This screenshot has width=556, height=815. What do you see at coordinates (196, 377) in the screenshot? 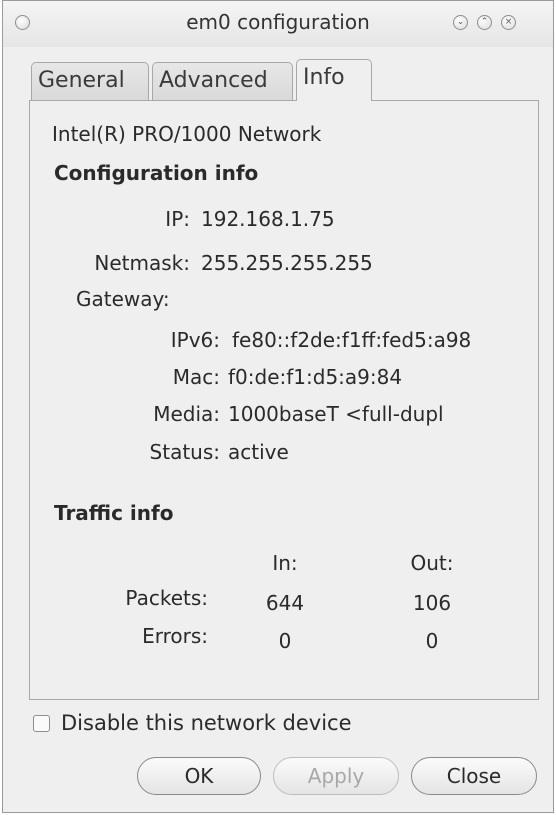
I see `mac-label: Mac:` at bounding box center [196, 377].